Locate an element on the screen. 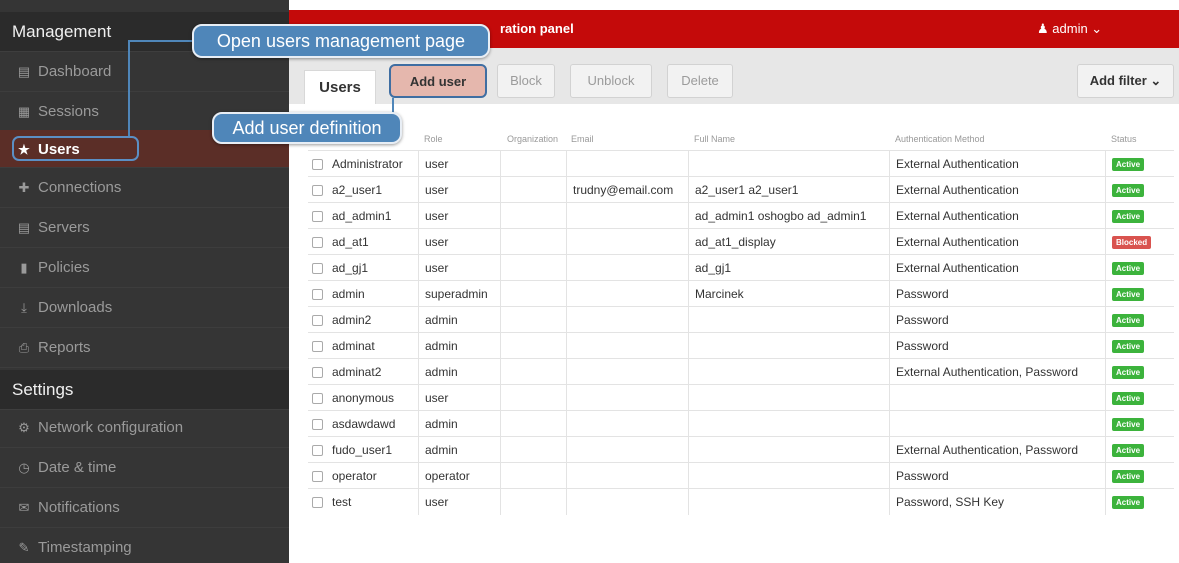 The width and height of the screenshot is (1179, 563). sidebar-item-label: Dashboard is located at coordinates (75, 71).